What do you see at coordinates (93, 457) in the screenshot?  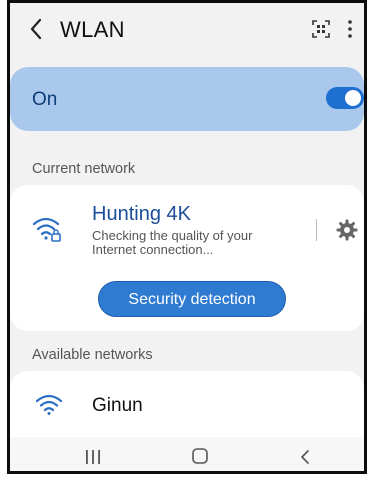 I see `recent-apps-icon` at bounding box center [93, 457].